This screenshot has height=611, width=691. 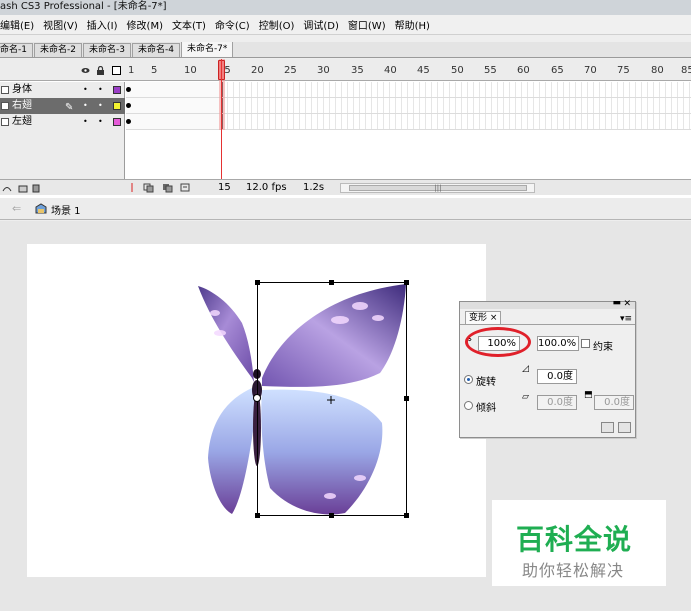 I want to click on ruler-tick: 75, so click(x=623, y=70).